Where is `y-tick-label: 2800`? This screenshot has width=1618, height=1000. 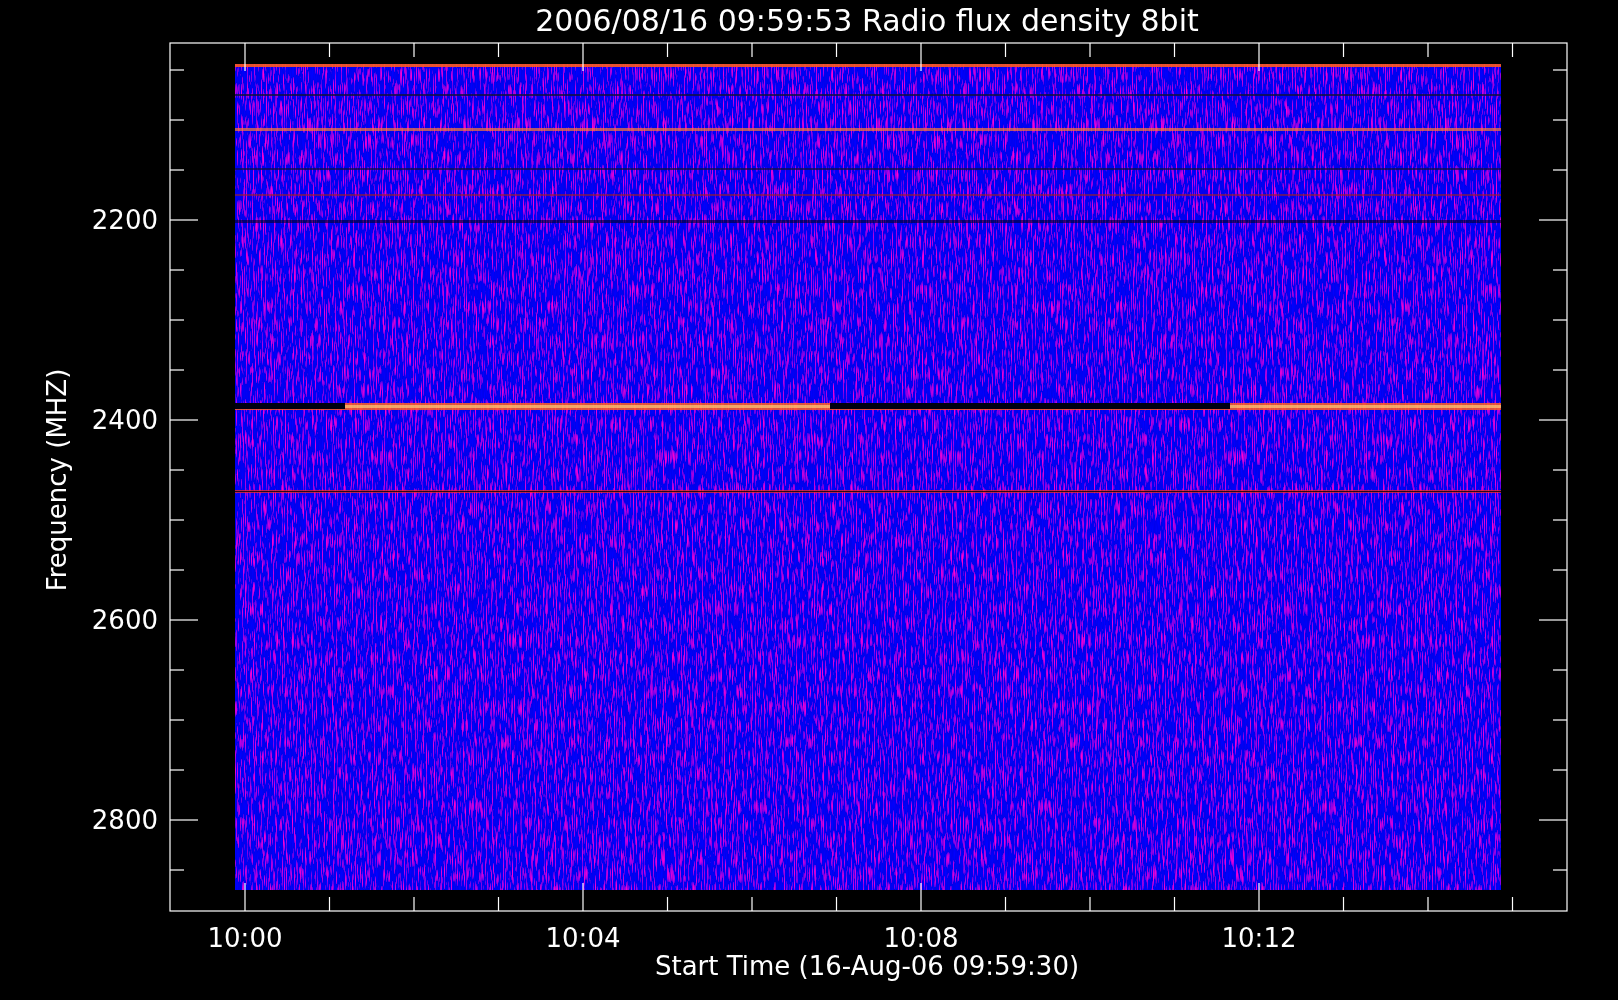
y-tick-label: 2800 is located at coordinates (124, 820).